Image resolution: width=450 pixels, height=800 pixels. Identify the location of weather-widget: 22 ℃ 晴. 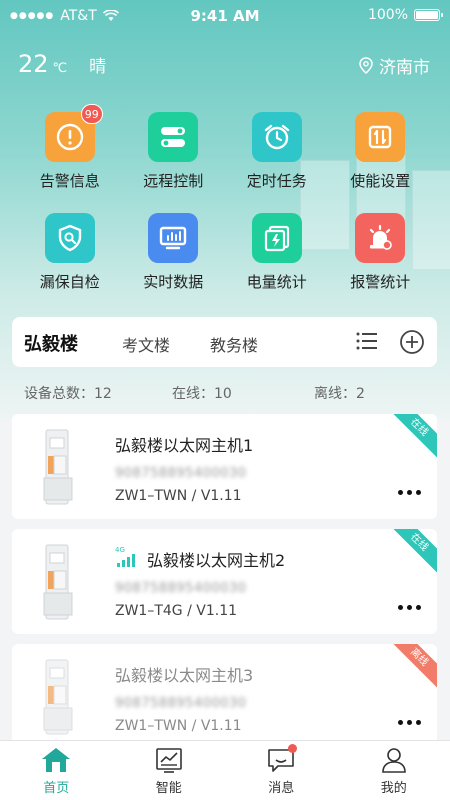
(62, 64).